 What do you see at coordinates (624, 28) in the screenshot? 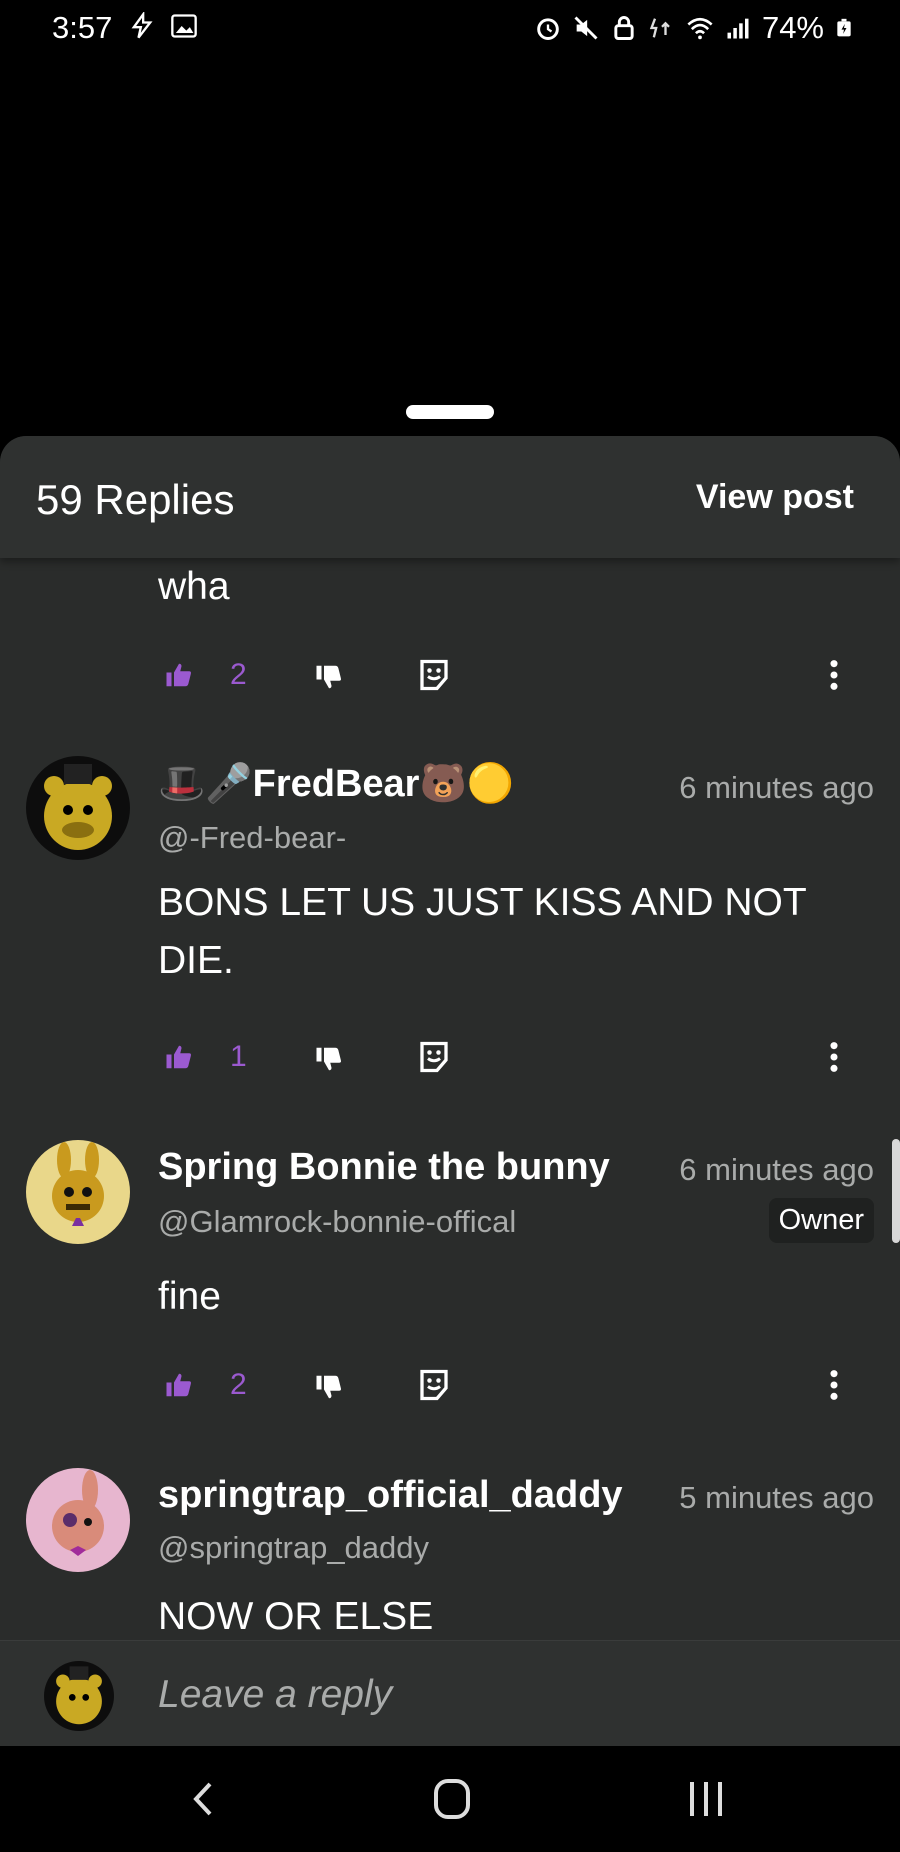
I see `lock-icon` at bounding box center [624, 28].